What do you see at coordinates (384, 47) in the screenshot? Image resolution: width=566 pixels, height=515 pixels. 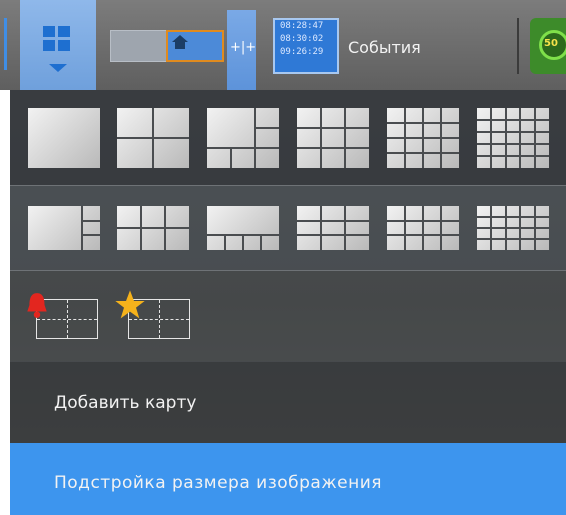 I see `events-button-label: События` at bounding box center [384, 47].